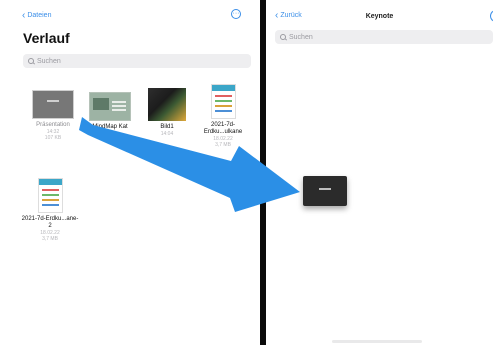 The height and width of the screenshot is (345, 493). What do you see at coordinates (110, 140) in the screenshot?
I see `file-size: 5,8 MB` at bounding box center [110, 140].